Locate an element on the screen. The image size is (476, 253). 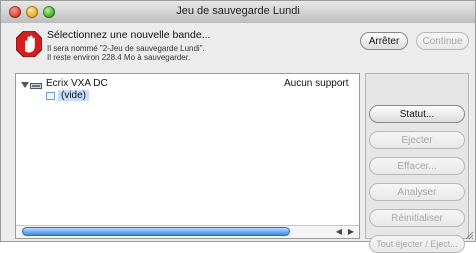
drive-status: Aucun support is located at coordinates (316, 83).